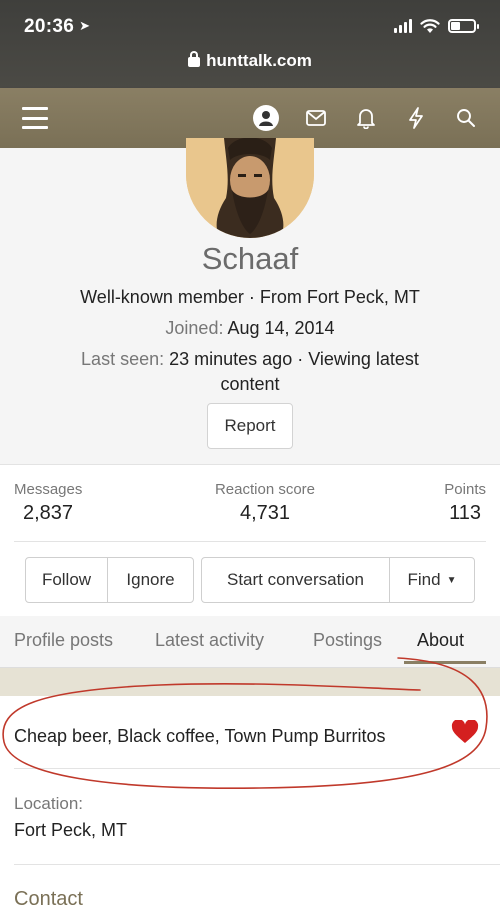  What do you see at coordinates (48, 489) in the screenshot?
I see `messages-label: Messages` at bounding box center [48, 489].